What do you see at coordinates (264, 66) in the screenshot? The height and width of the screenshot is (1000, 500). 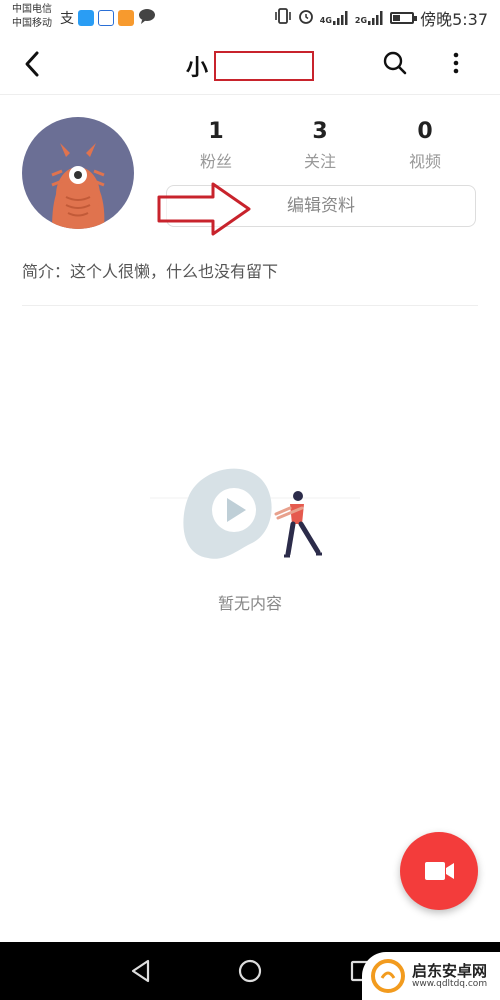 I see `redaction-box` at bounding box center [264, 66].